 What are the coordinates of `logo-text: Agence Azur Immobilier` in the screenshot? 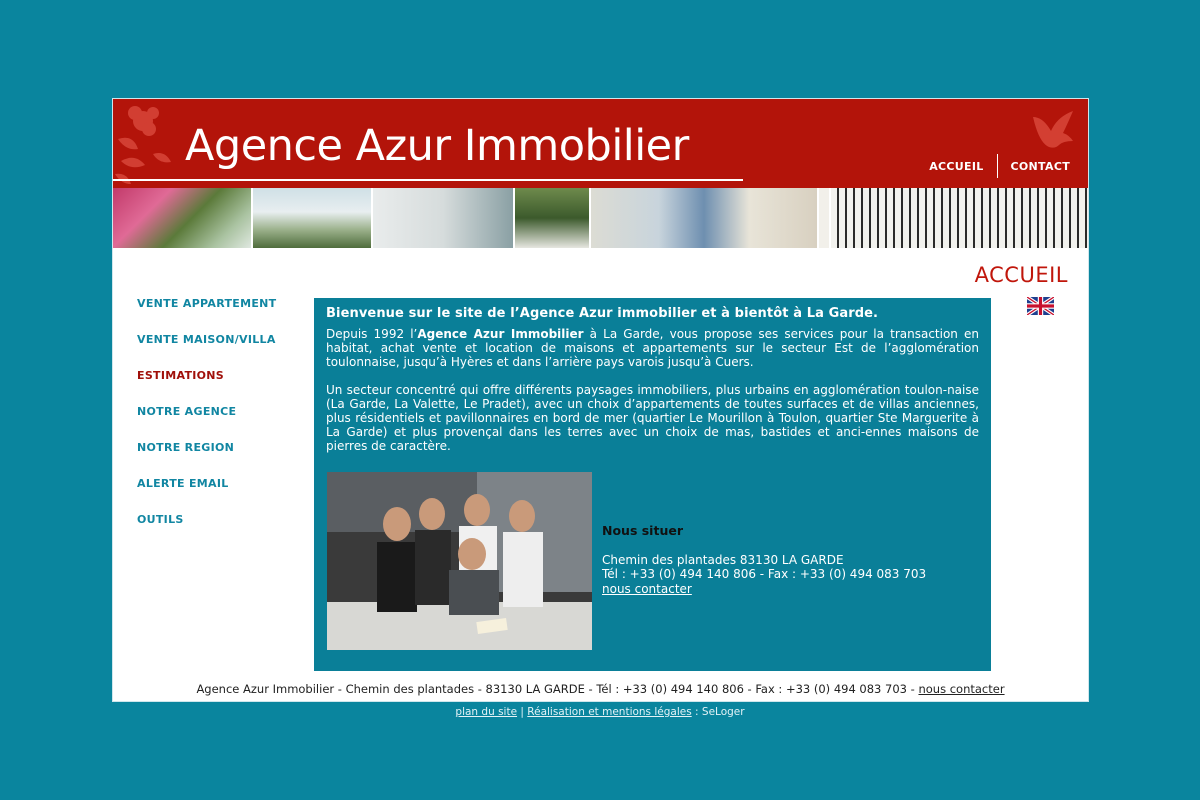 It's located at (437, 146).